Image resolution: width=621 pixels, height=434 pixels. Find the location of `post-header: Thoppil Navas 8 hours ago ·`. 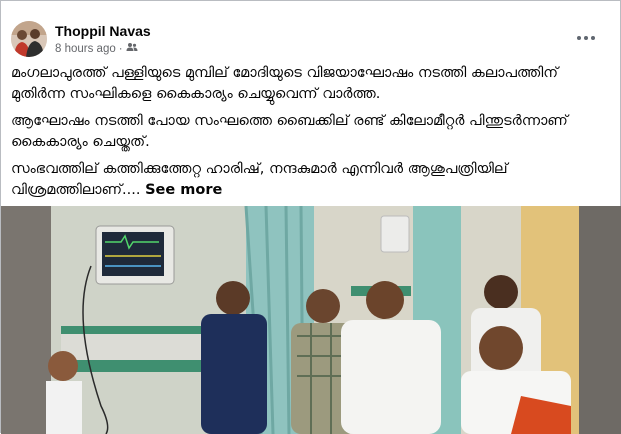

post-header: Thoppil Navas 8 hours ago · is located at coordinates (311, 38).